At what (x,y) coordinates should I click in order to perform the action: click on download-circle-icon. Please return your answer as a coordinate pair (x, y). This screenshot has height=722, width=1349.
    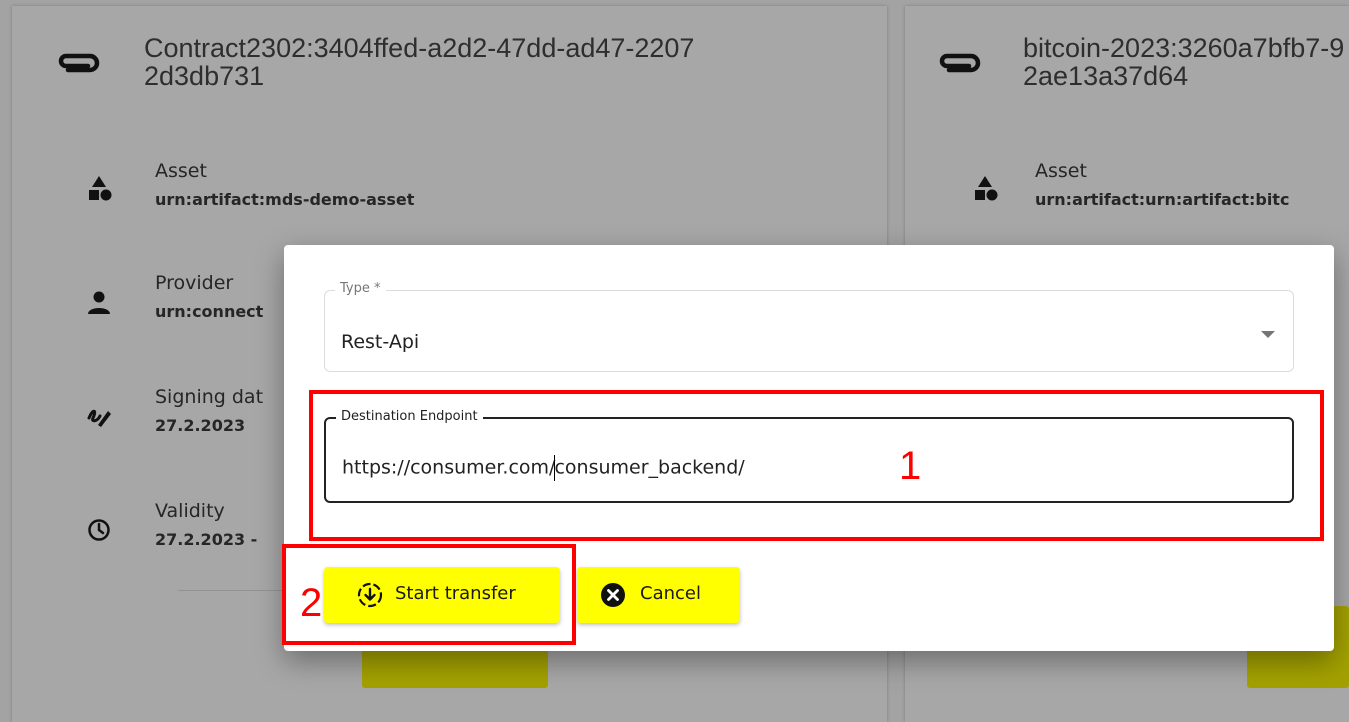
    Looking at the image, I should click on (370, 595).